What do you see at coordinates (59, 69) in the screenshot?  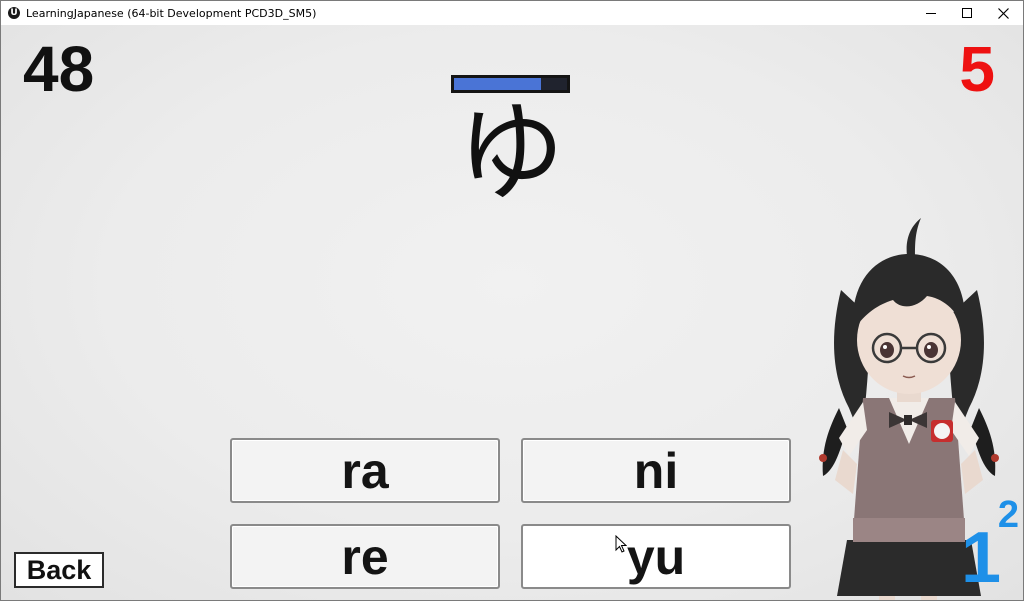 I see `score-counter: 48` at bounding box center [59, 69].